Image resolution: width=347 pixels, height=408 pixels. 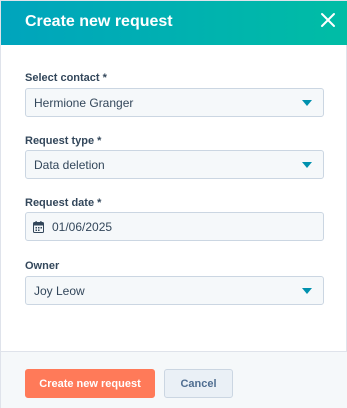 What do you see at coordinates (38, 227) in the screenshot?
I see `calendar-icon` at bounding box center [38, 227].